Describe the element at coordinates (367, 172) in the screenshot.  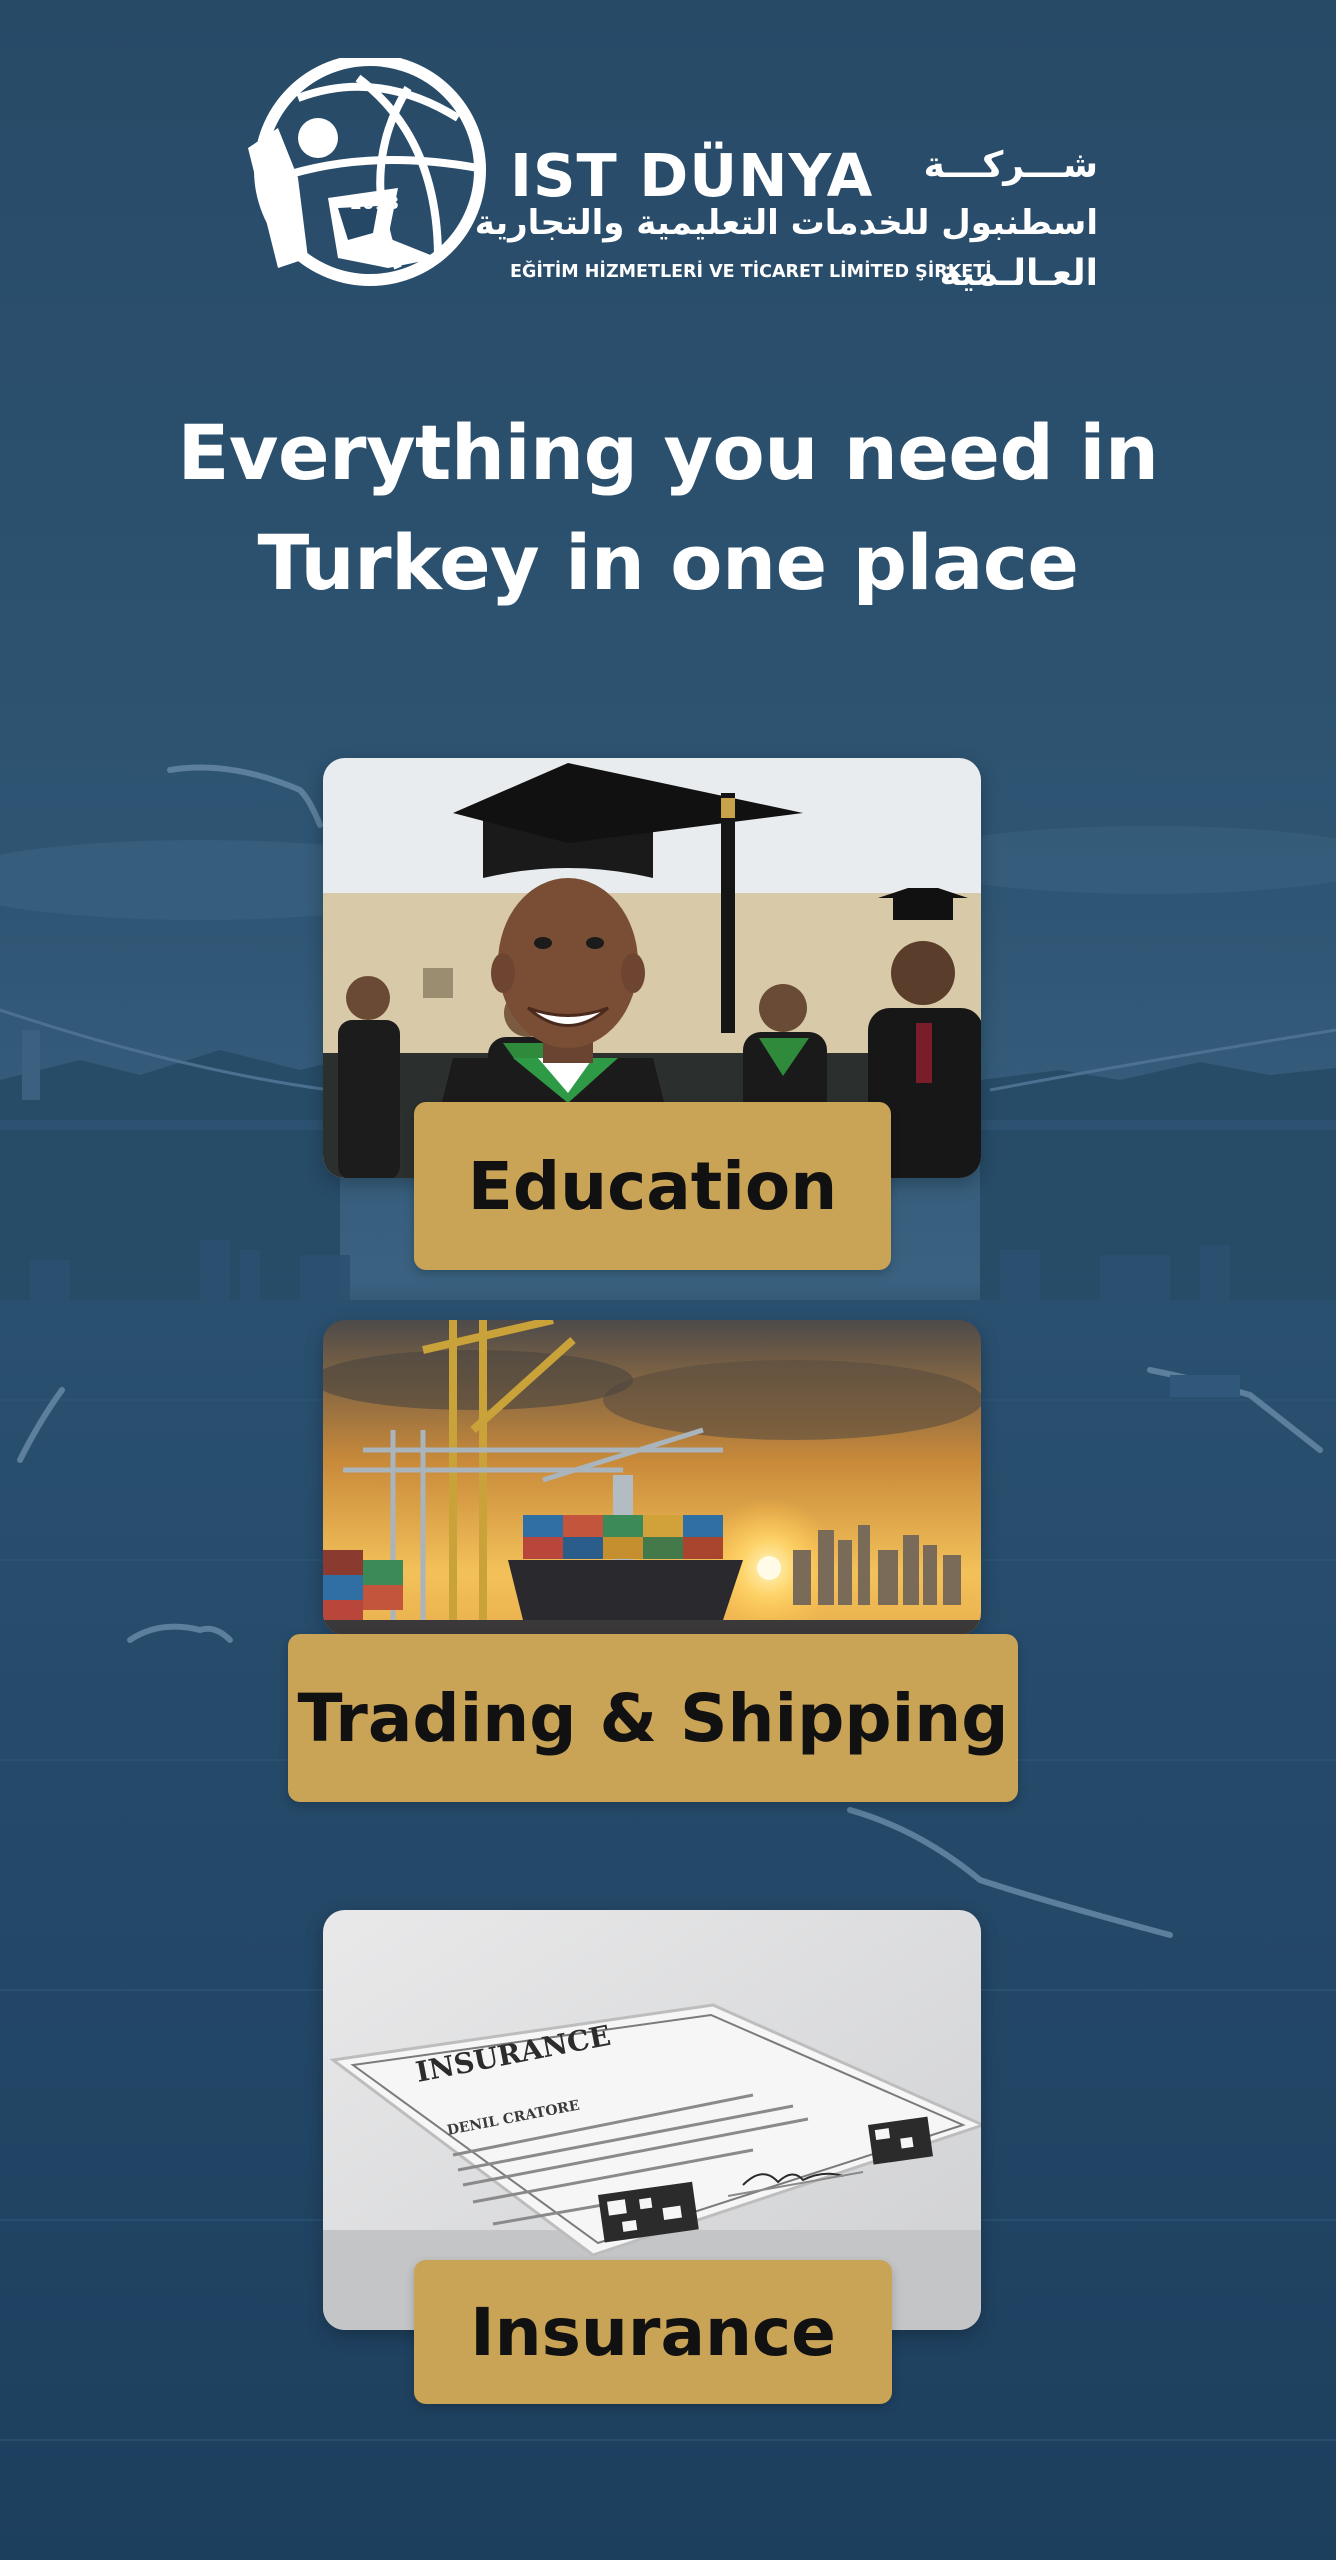
I see `globe-figure-logo-icon` at that location.